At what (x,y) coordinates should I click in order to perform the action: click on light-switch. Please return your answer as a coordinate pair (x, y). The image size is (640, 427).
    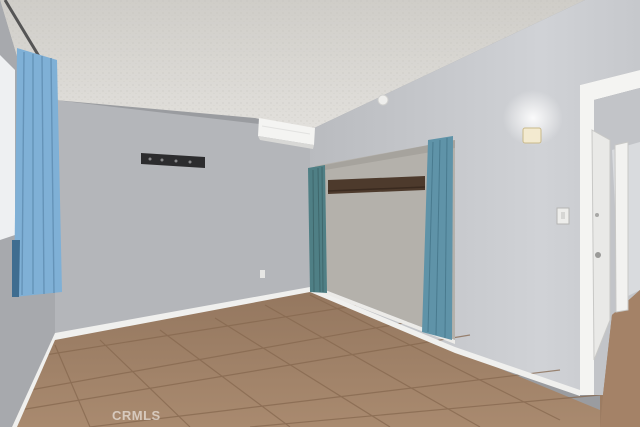
    Looking at the image, I should click on (563, 216).